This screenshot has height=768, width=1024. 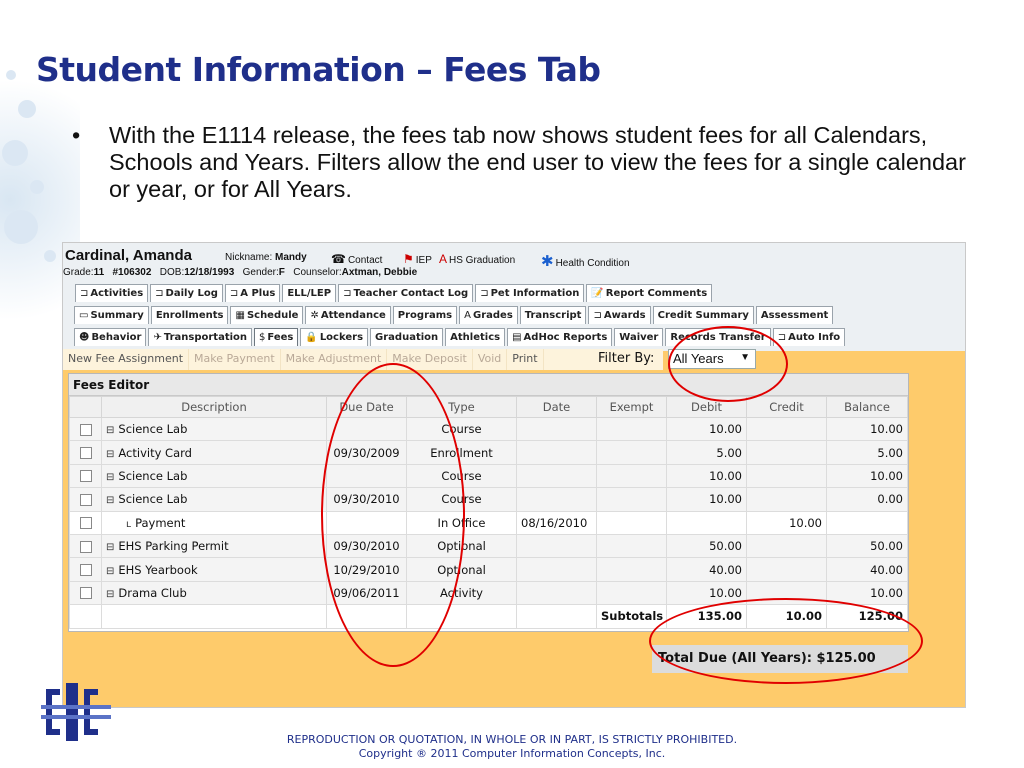 I want to click on slide-title: Student Information – Fees Tab, so click(x=318, y=69).